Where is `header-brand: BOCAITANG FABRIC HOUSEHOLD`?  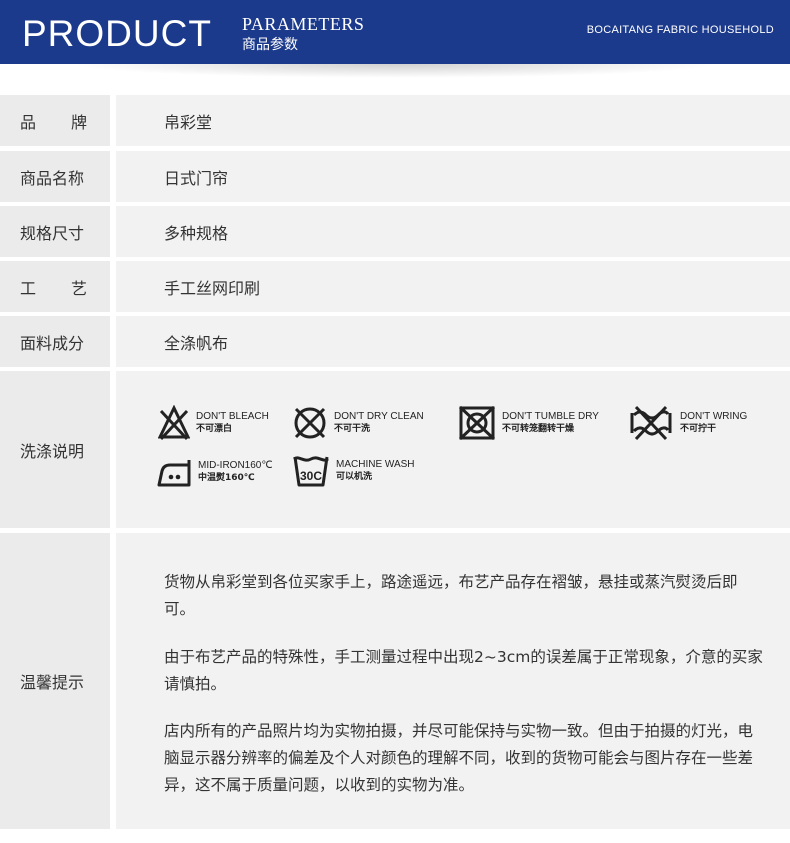
header-brand: BOCAITANG FABRIC HOUSEHOLD is located at coordinates (680, 30).